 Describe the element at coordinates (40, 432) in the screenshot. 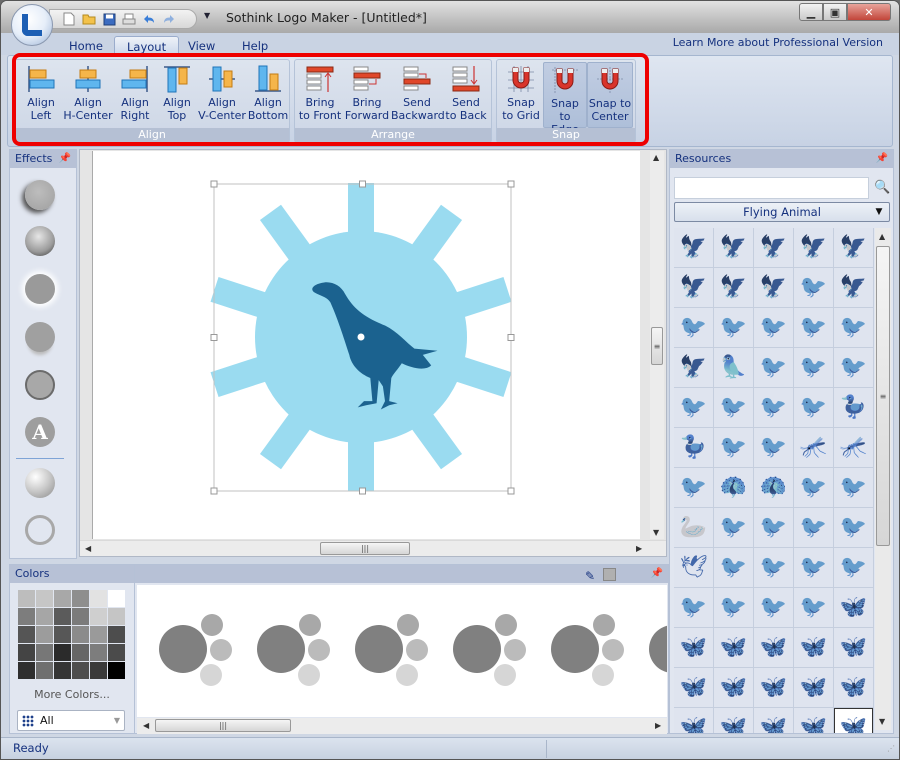

I see `effect-text: A` at that location.